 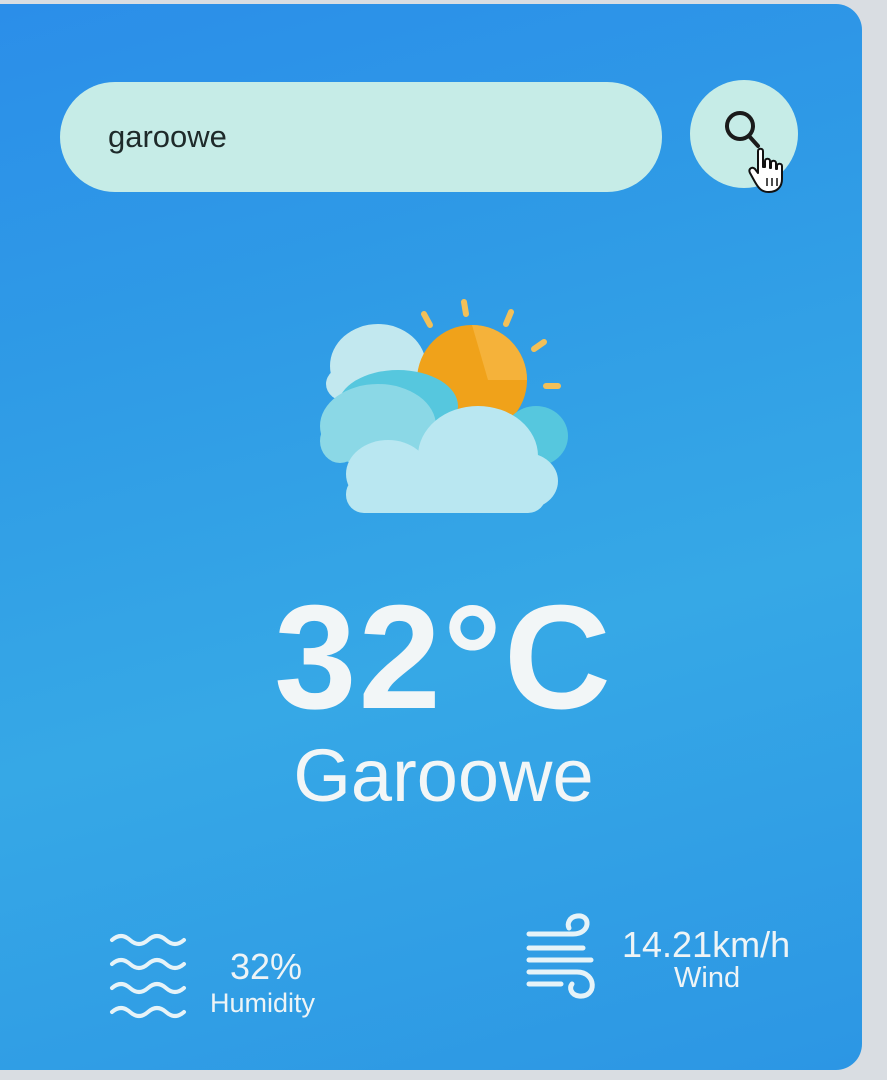 What do you see at coordinates (263, 1003) in the screenshot?
I see `humidity-label: Humidity` at bounding box center [263, 1003].